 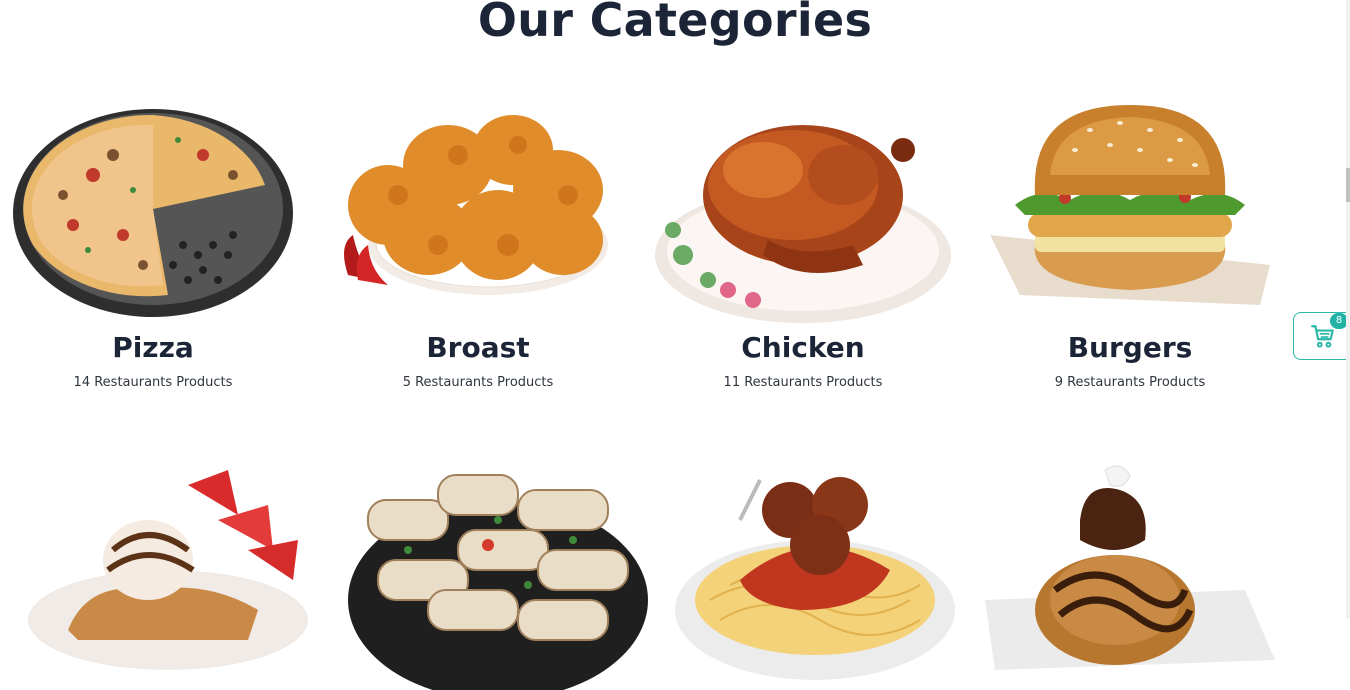 I want to click on category-count: 5 Restaurants Products, so click(x=478, y=382).